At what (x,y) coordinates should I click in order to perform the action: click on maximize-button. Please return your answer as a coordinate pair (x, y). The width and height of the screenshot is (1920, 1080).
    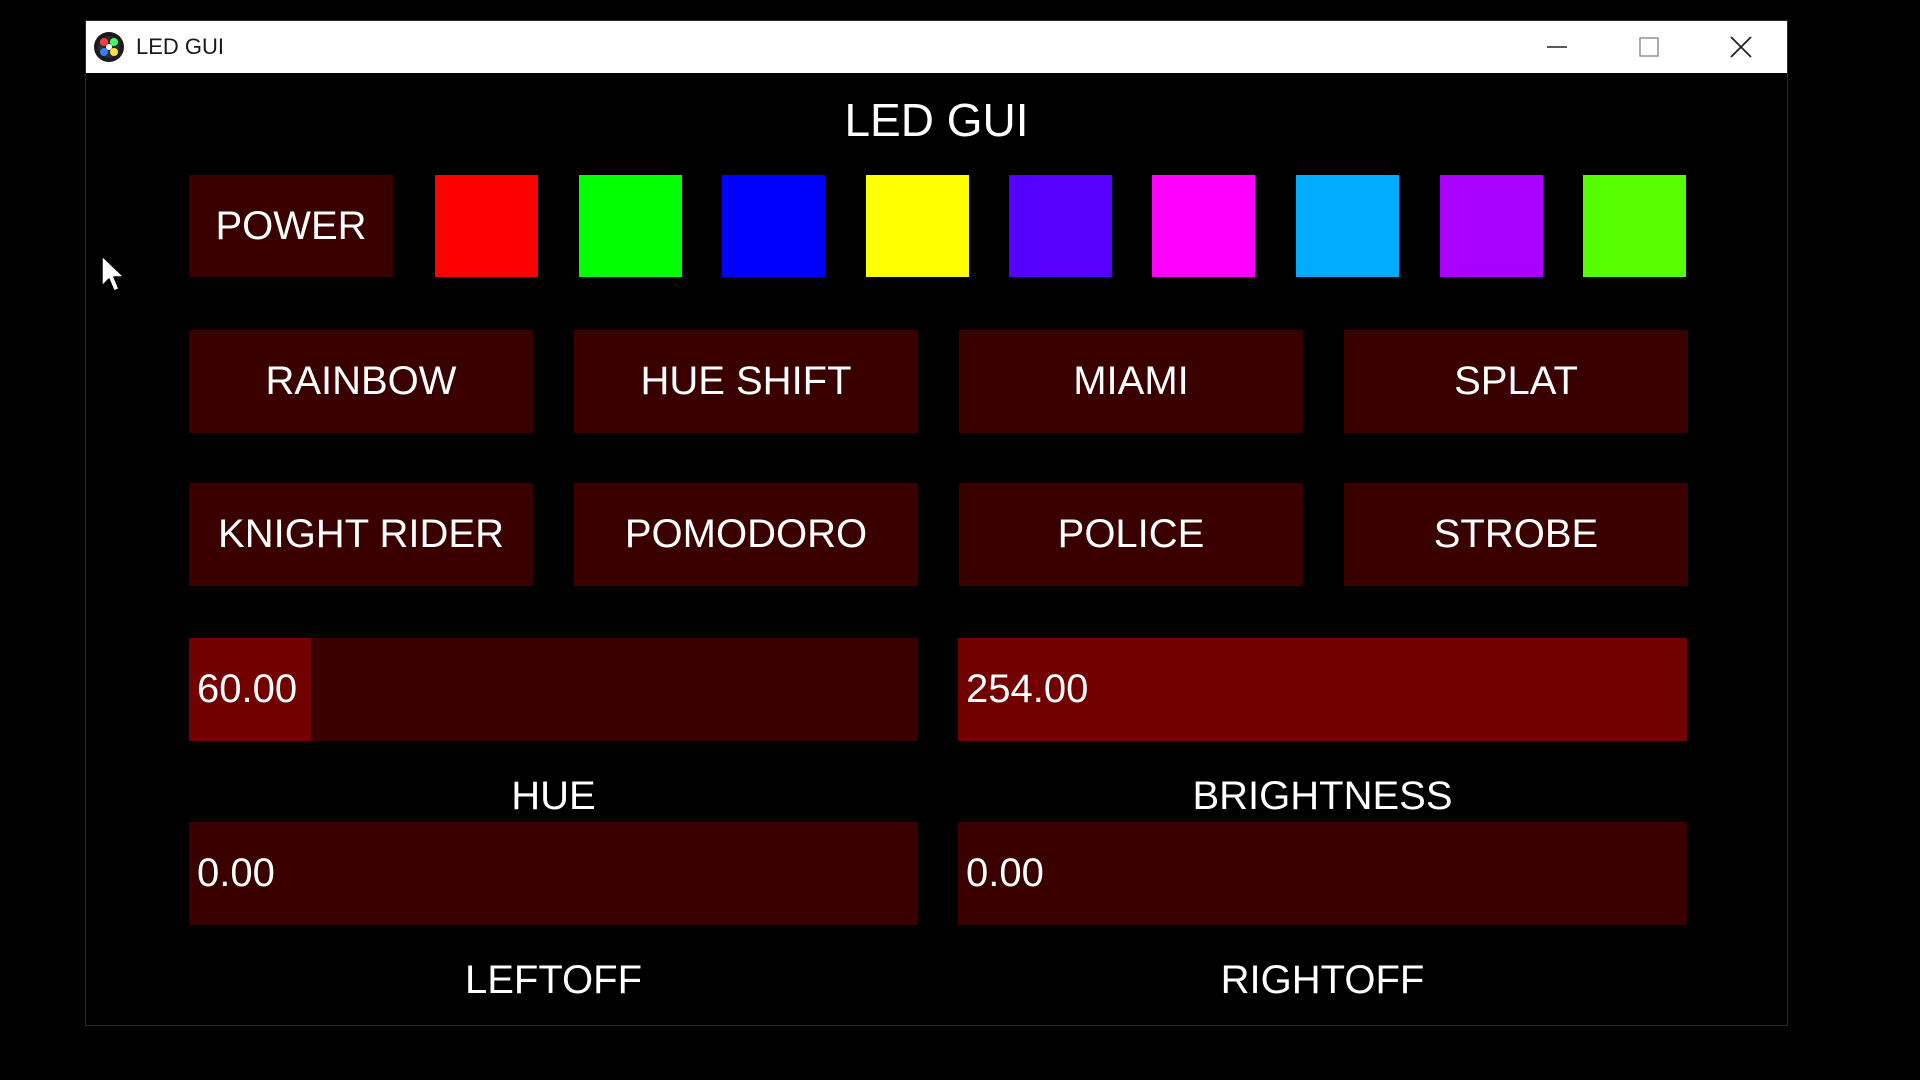
    Looking at the image, I should click on (1649, 47).